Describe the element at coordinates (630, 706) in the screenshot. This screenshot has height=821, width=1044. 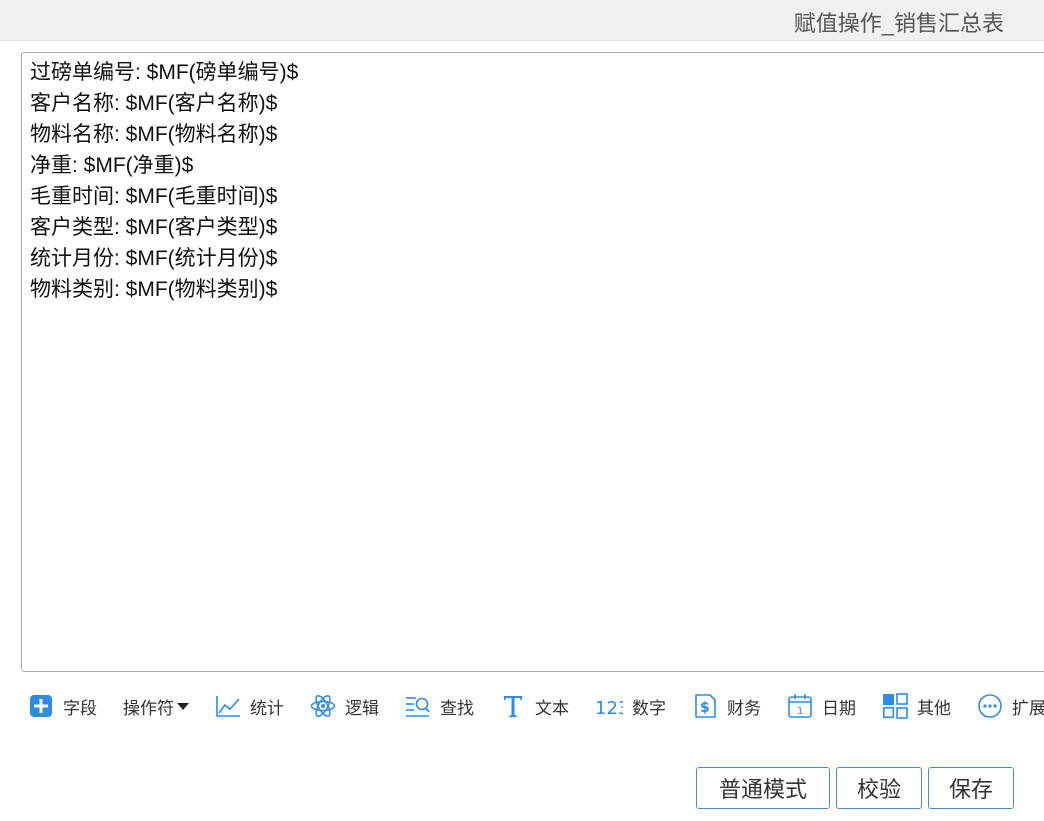
I see `toolbar-number-button: 123 数字` at that location.